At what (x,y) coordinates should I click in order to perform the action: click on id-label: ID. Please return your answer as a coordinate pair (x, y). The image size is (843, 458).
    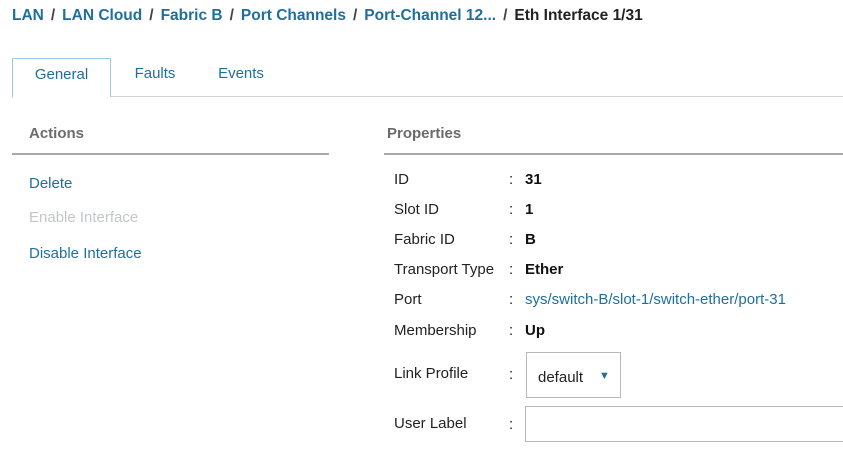
    Looking at the image, I should click on (401, 179).